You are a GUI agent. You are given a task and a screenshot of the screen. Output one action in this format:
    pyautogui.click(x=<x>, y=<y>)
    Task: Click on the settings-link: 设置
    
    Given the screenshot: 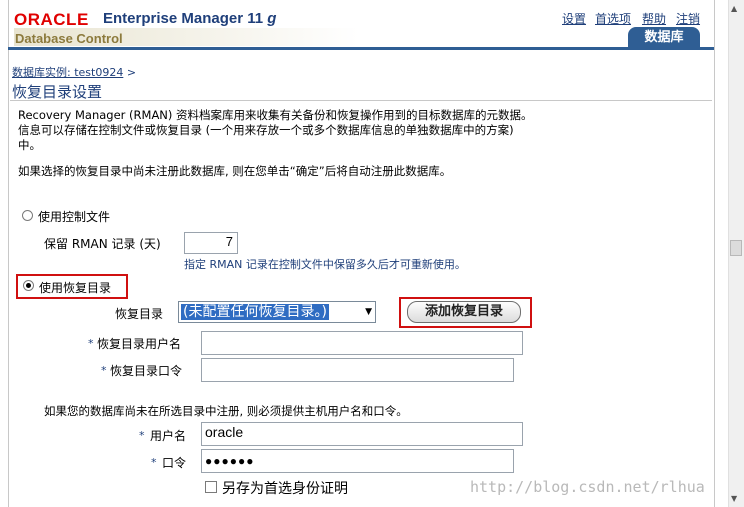 What is the action you would take?
    pyautogui.click(x=574, y=18)
    